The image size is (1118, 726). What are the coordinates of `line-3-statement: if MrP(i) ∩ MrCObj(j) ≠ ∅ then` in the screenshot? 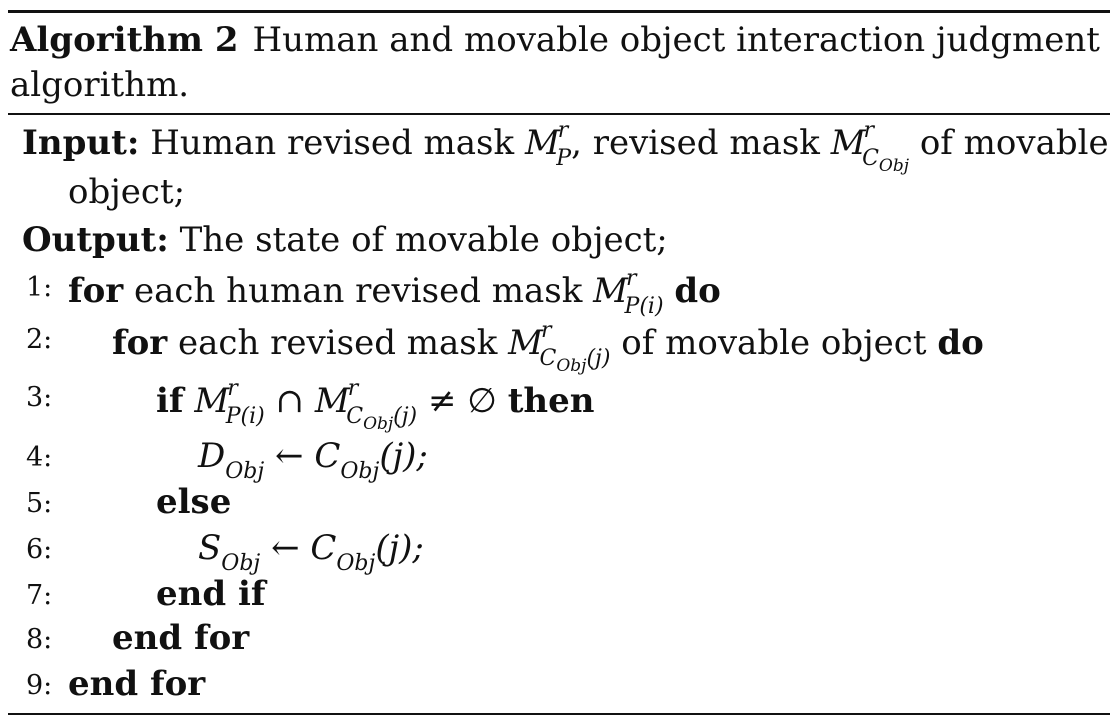 It's located at (375, 405).